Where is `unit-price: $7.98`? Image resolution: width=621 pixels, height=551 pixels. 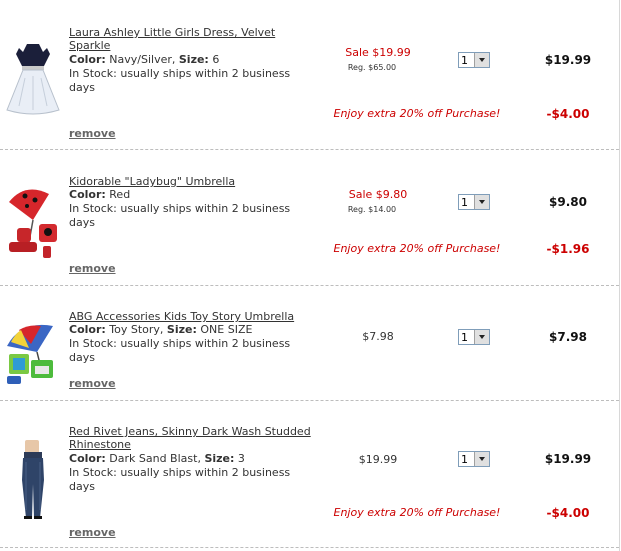 unit-price: $7.98 is located at coordinates (378, 336).